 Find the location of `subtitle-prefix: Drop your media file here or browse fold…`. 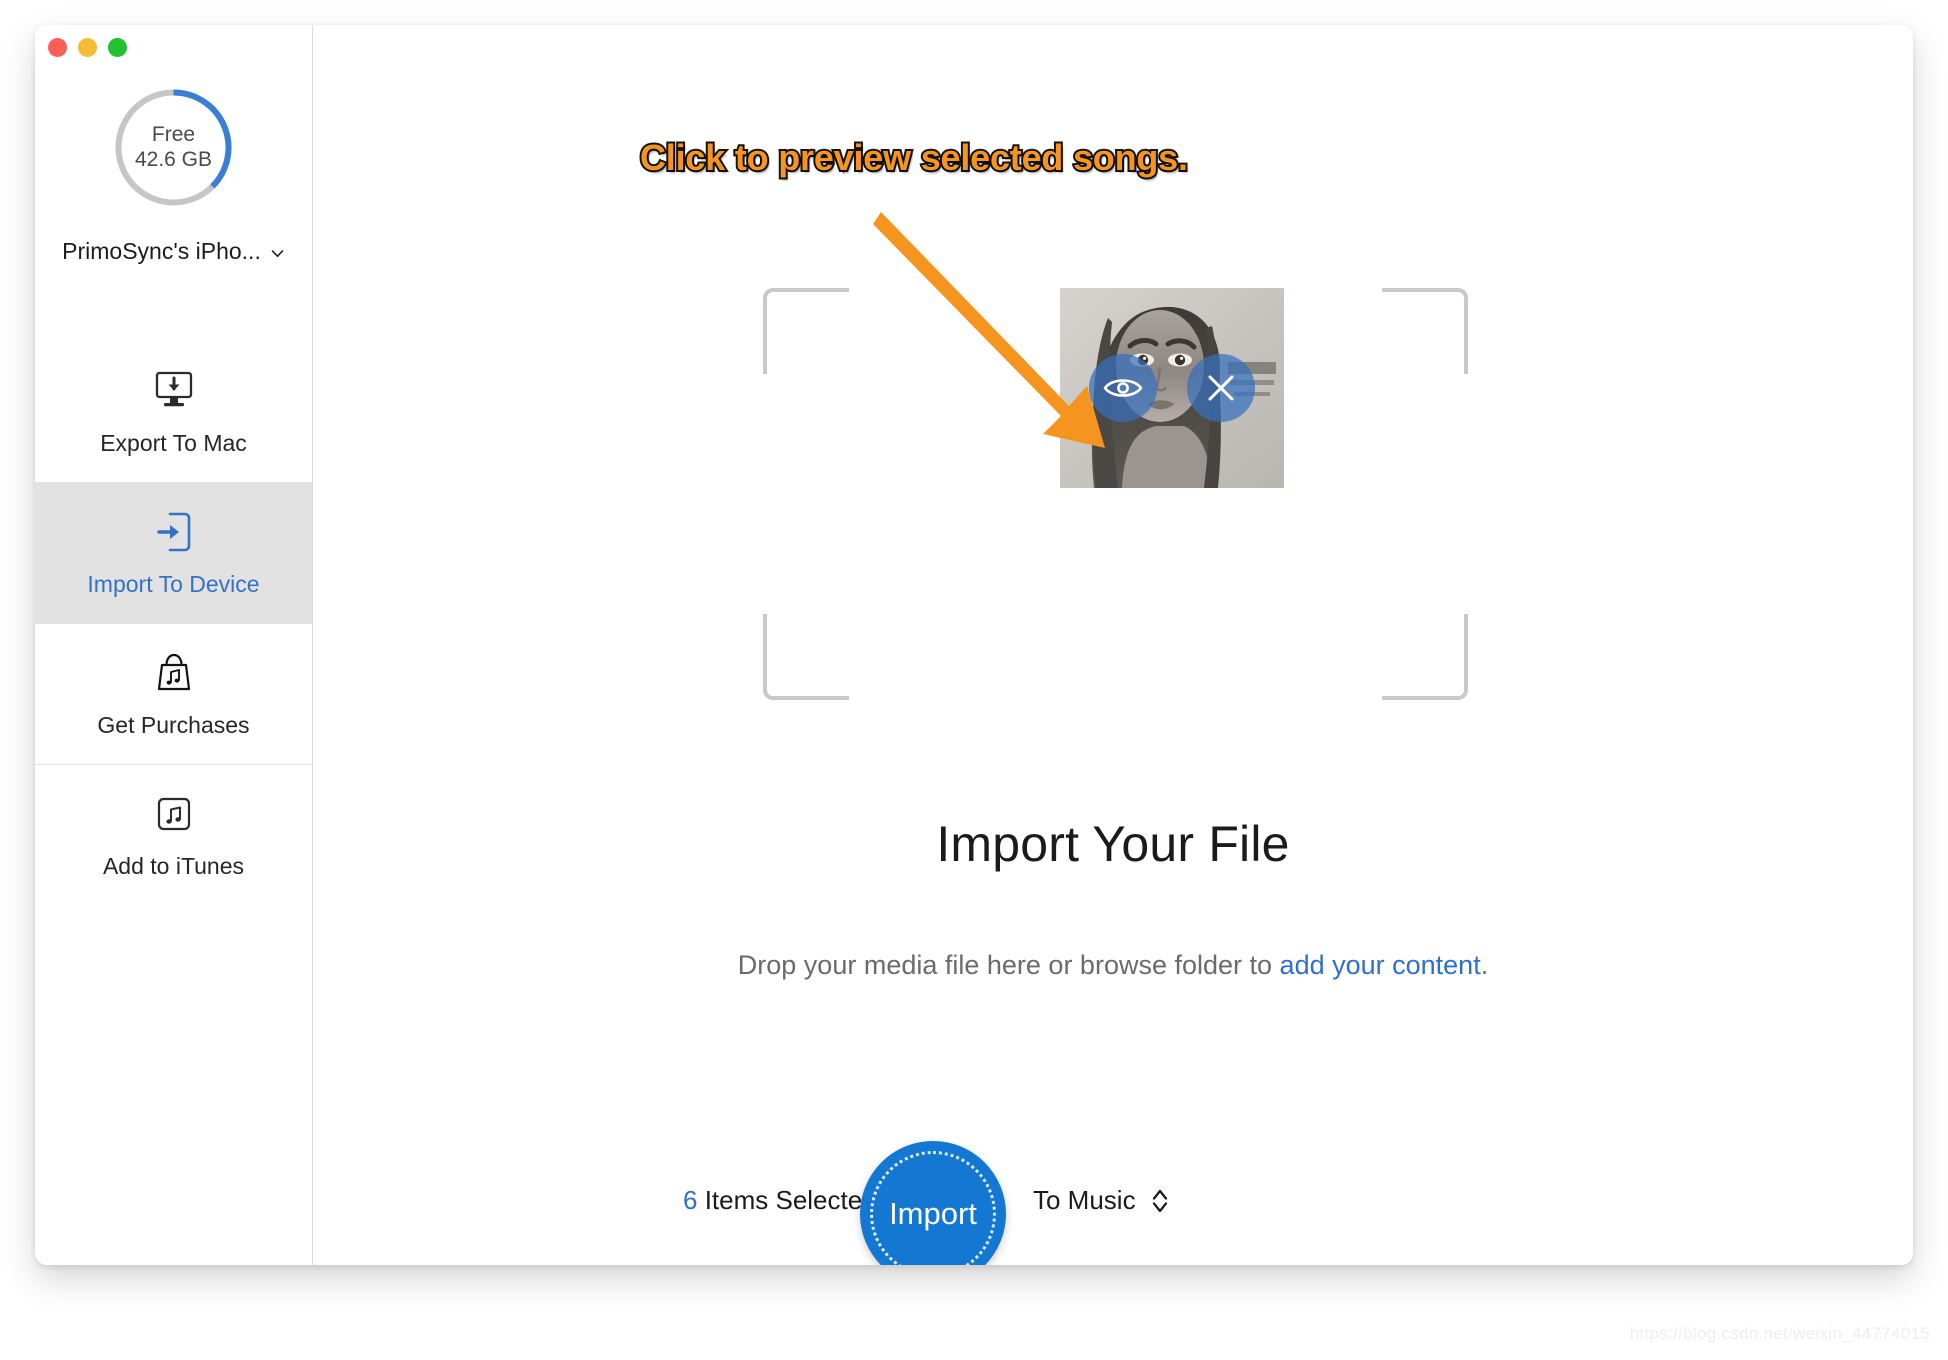

subtitle-prefix: Drop your media file here or browse fold… is located at coordinates (1008, 965).